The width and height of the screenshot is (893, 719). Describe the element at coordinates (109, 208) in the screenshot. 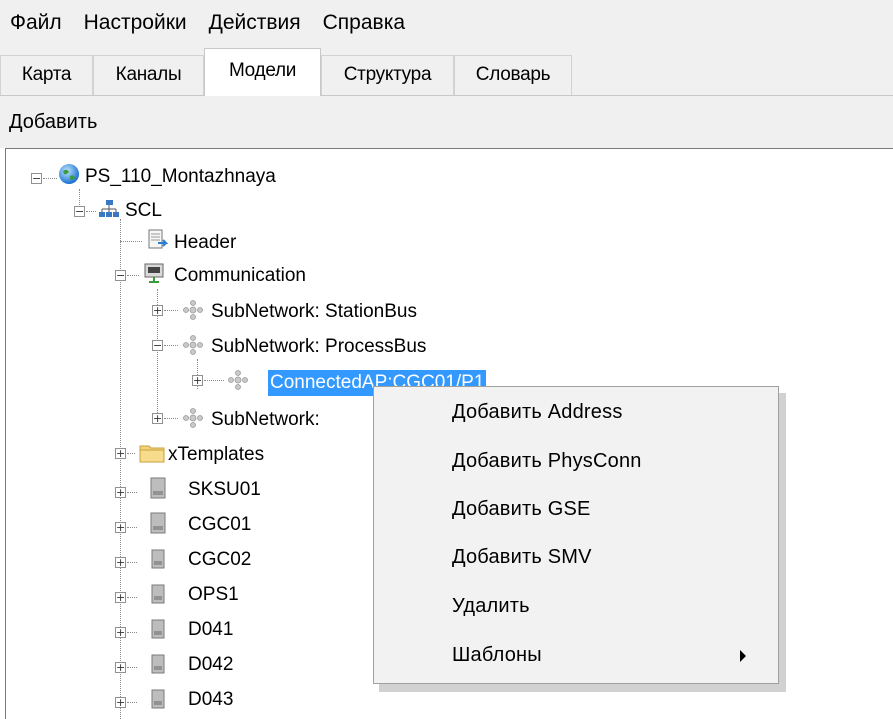

I see `network-icon` at that location.